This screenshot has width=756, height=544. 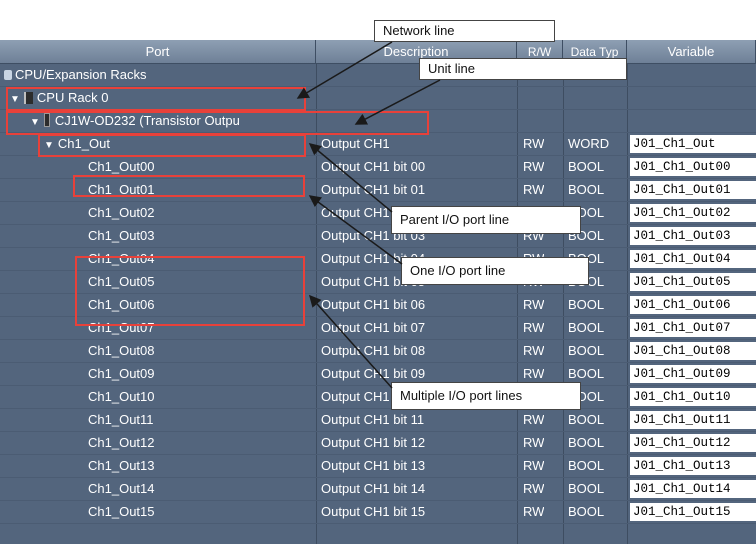 I want to click on callout-arrows, so click(x=368, y=215).